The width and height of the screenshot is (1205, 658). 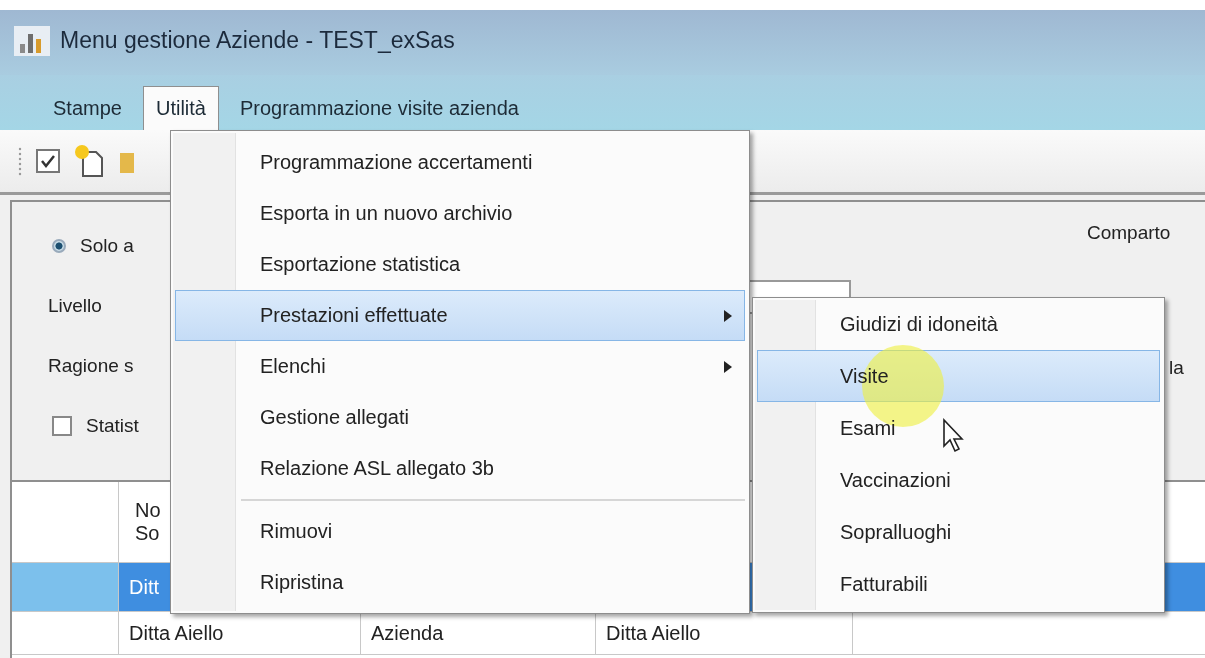 I want to click on app-icon, so click(x=32, y=40).